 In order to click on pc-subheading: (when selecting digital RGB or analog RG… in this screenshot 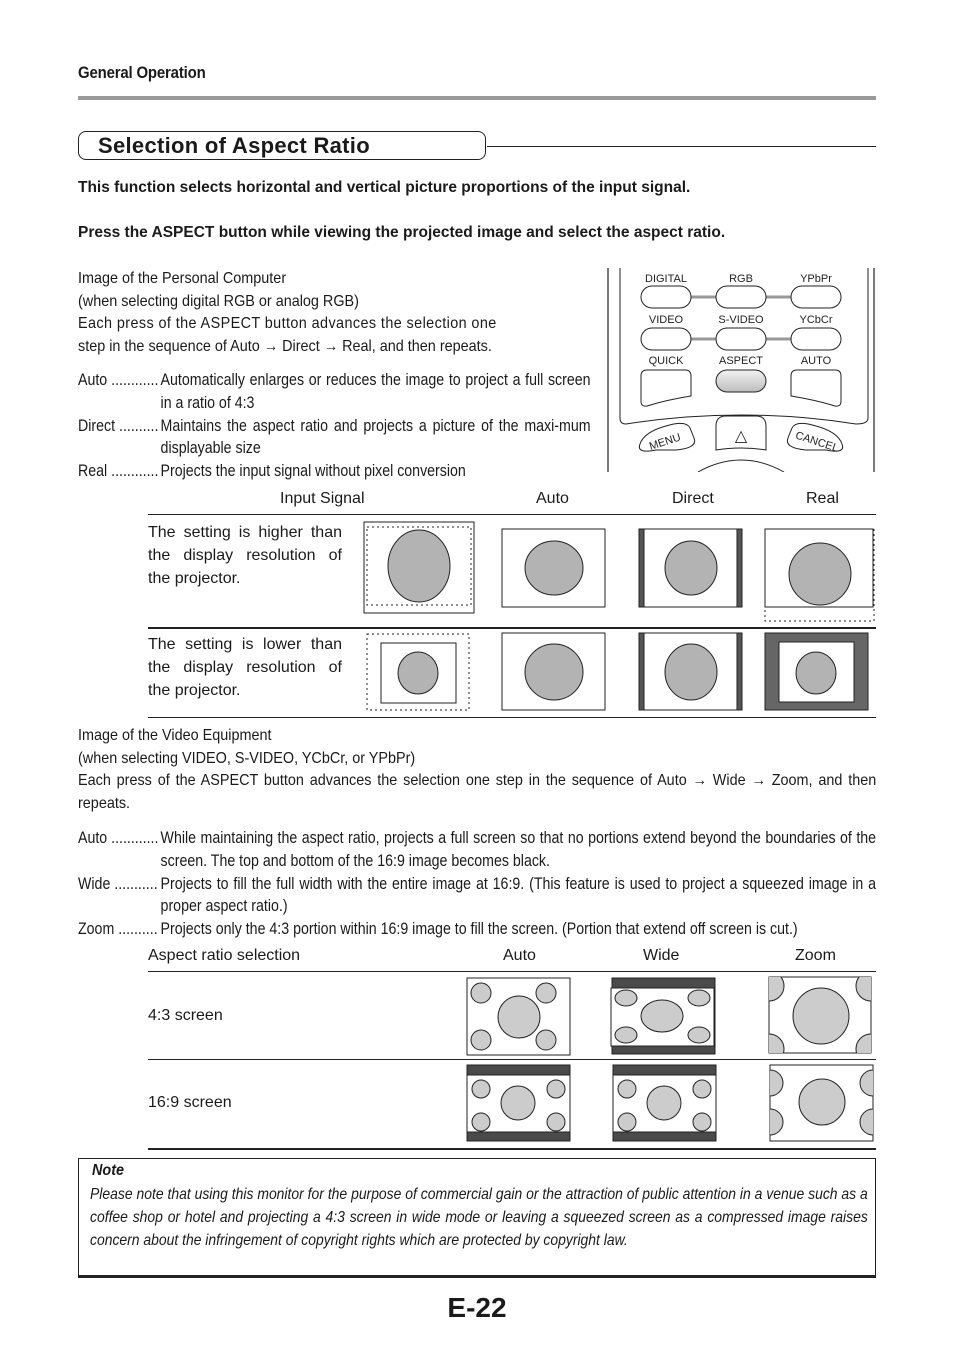, I will do `click(218, 301)`.